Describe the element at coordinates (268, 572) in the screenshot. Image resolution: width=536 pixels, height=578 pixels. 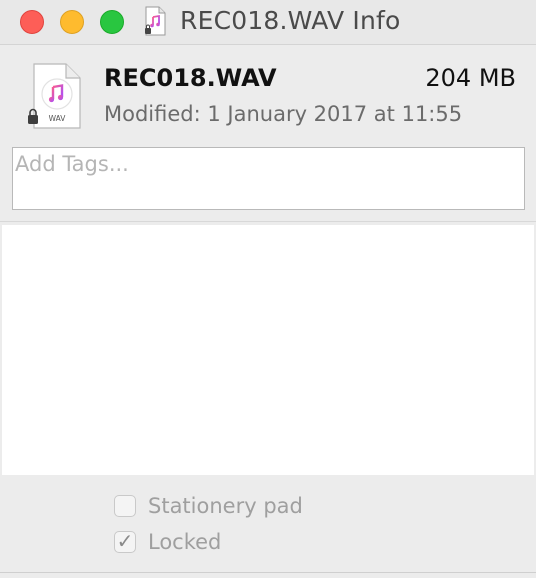
I see `bottom-divider` at that location.